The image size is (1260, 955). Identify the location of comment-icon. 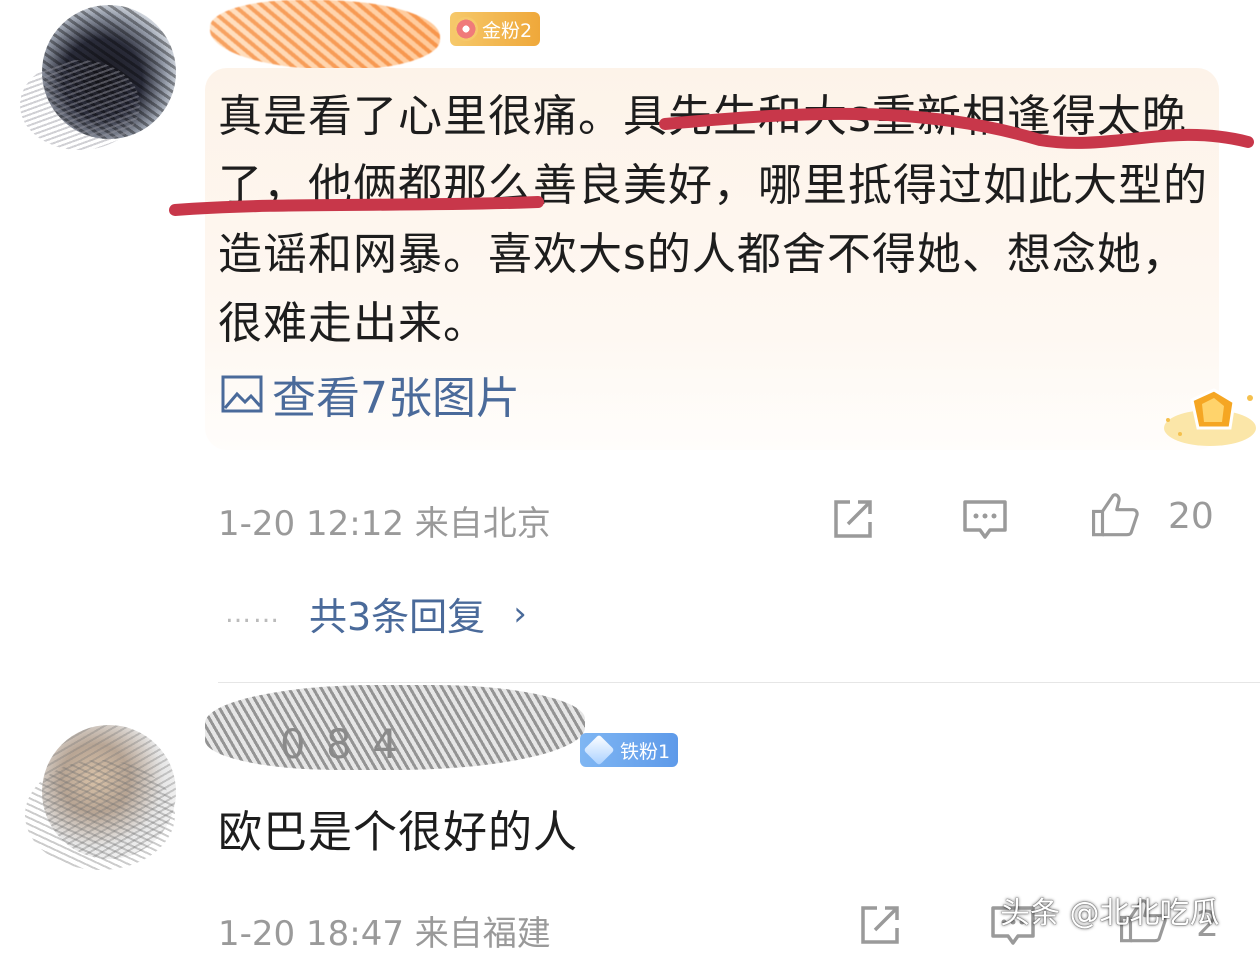
(985, 519).